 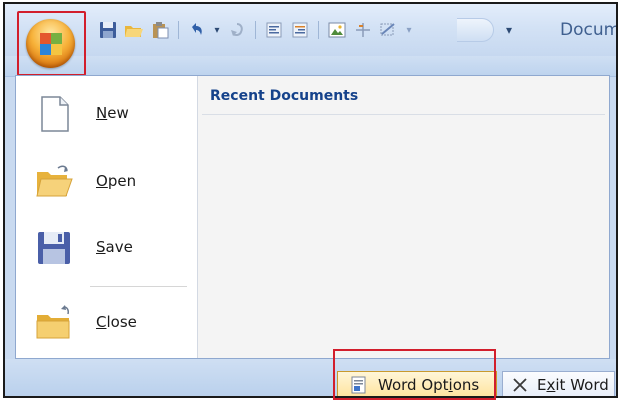 I want to click on exit-word-button: Exit Word, so click(x=558, y=383).